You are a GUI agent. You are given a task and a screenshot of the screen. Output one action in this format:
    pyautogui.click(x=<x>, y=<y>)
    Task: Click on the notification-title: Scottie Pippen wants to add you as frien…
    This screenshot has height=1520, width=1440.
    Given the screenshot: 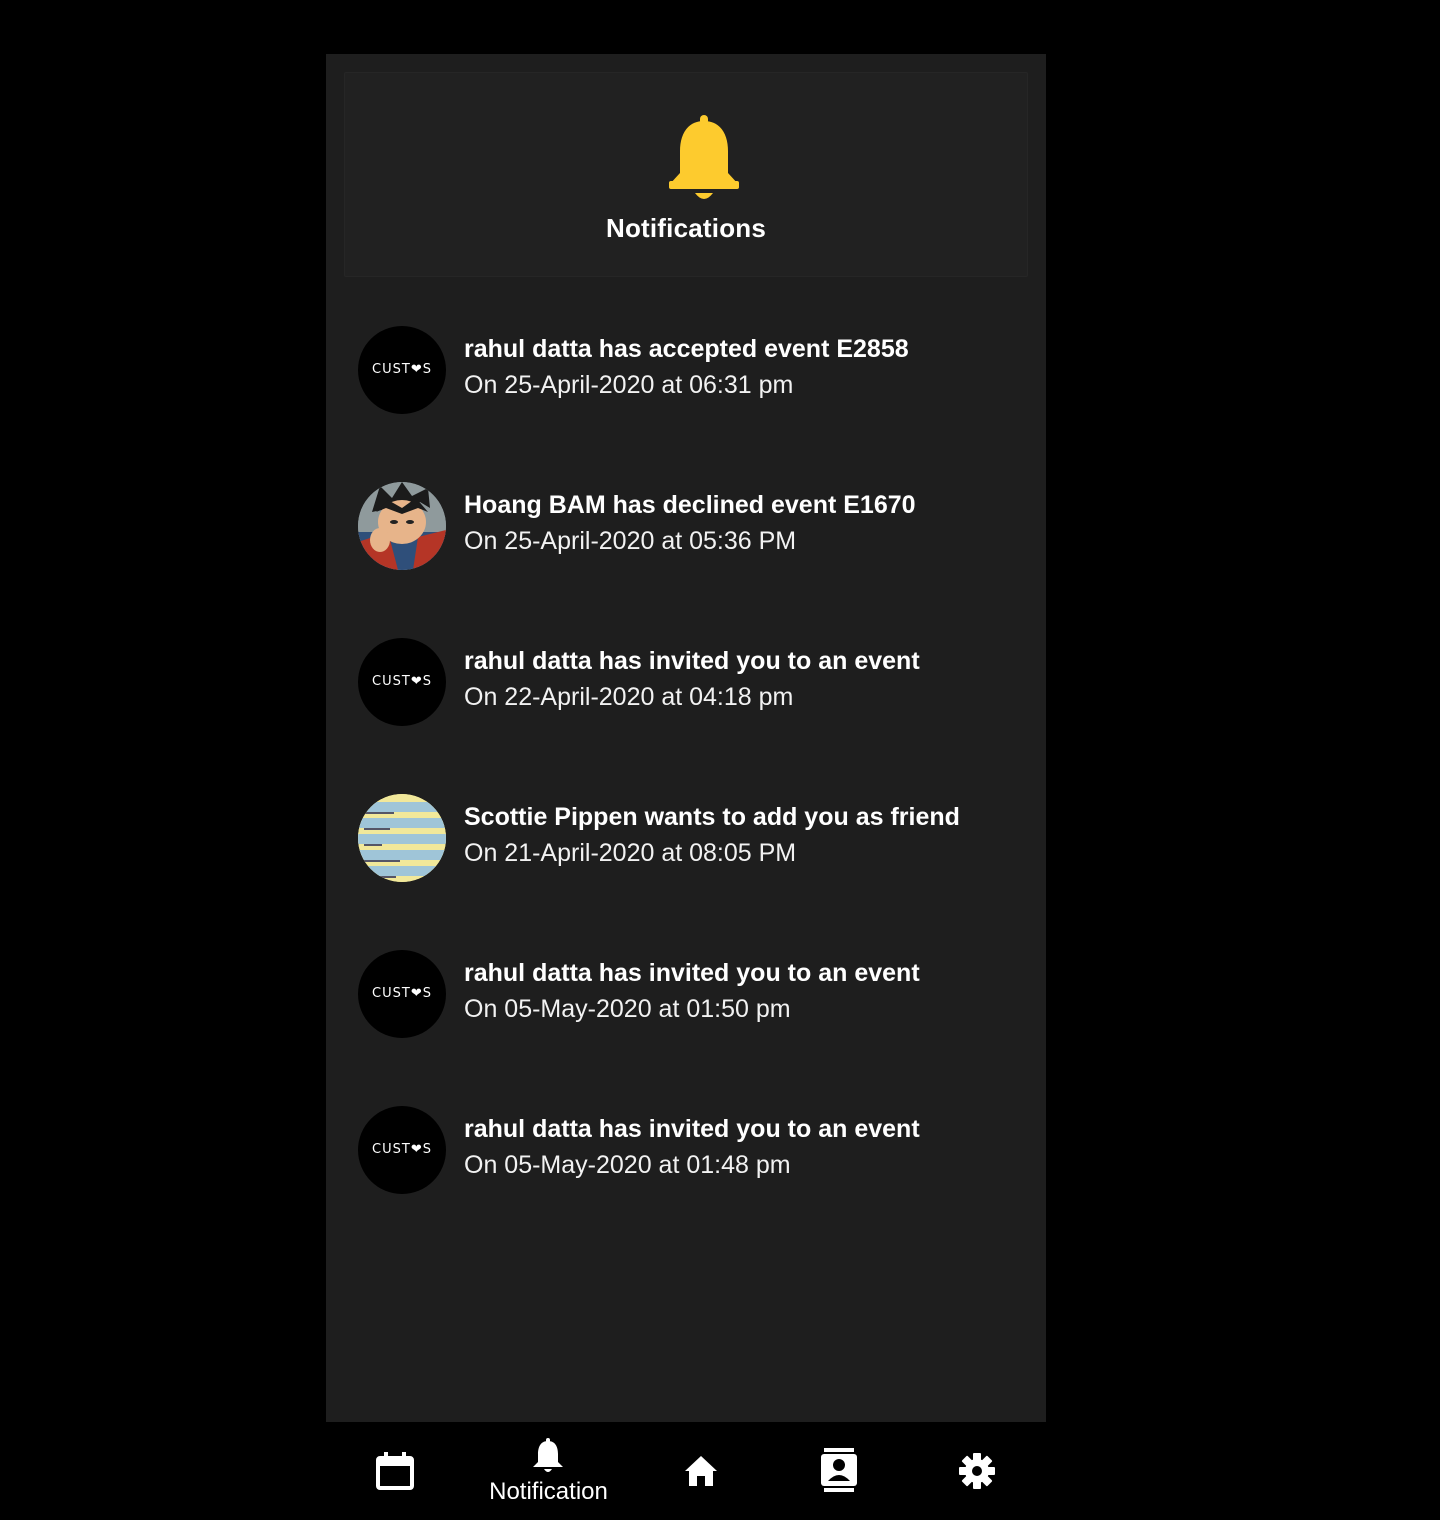 What is the action you would take?
    pyautogui.click(x=712, y=817)
    